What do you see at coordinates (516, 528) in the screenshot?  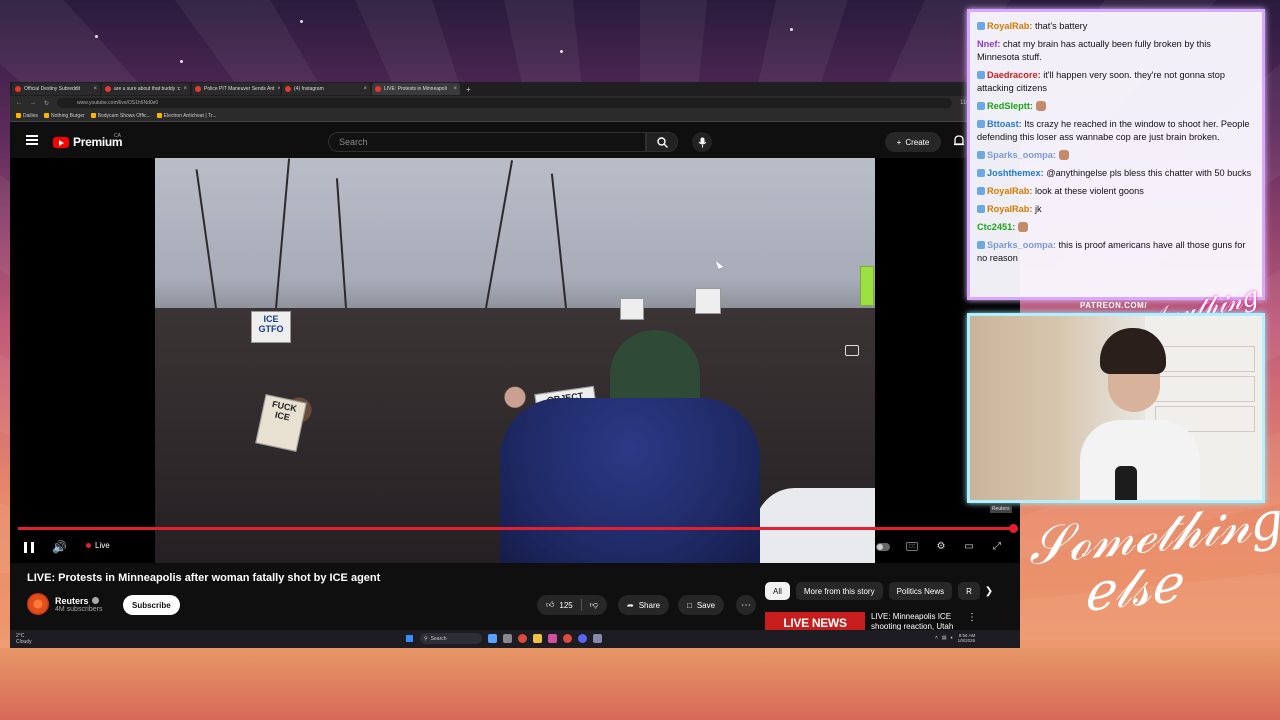 I see `live-progress-bar` at bounding box center [516, 528].